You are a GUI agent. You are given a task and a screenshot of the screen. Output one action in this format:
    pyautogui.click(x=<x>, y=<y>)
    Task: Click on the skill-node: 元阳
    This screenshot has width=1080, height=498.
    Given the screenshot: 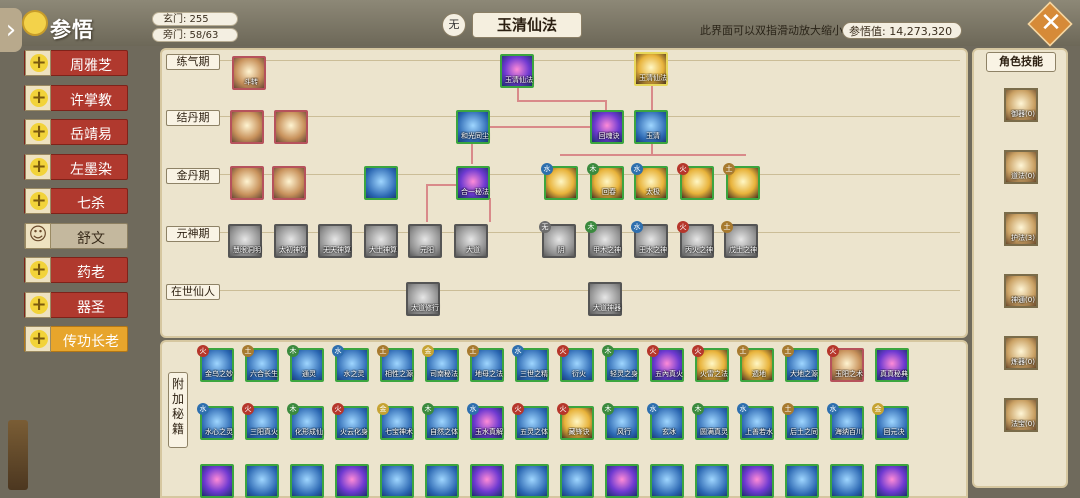 What is the action you would take?
    pyautogui.click(x=425, y=241)
    